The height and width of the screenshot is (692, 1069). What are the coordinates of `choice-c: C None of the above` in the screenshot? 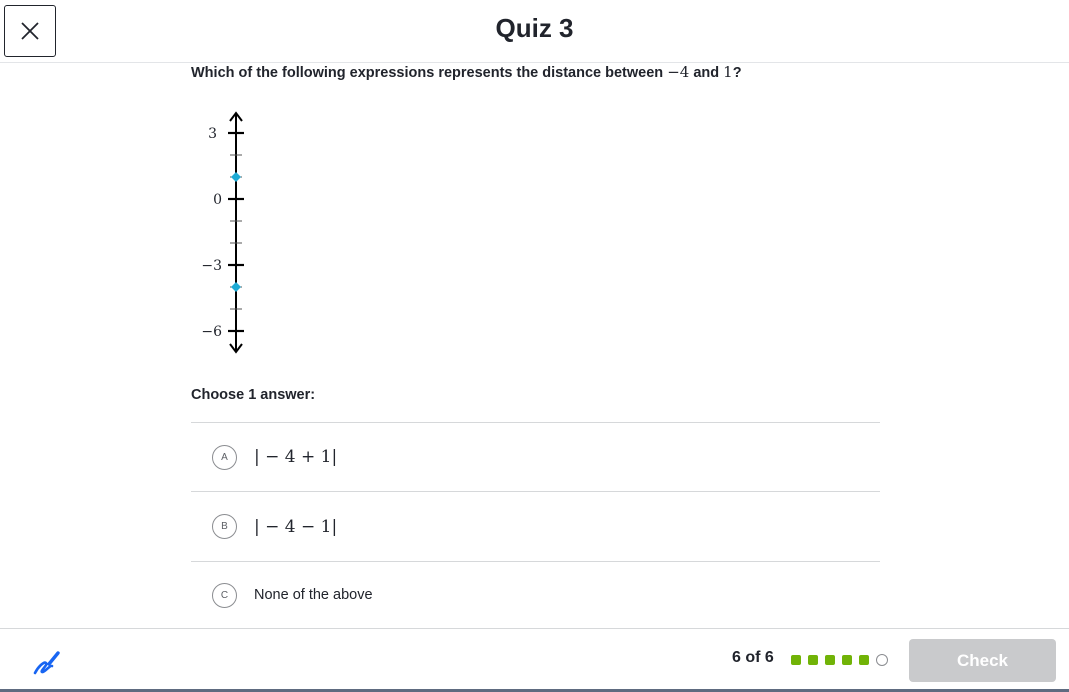 It's located at (535, 595).